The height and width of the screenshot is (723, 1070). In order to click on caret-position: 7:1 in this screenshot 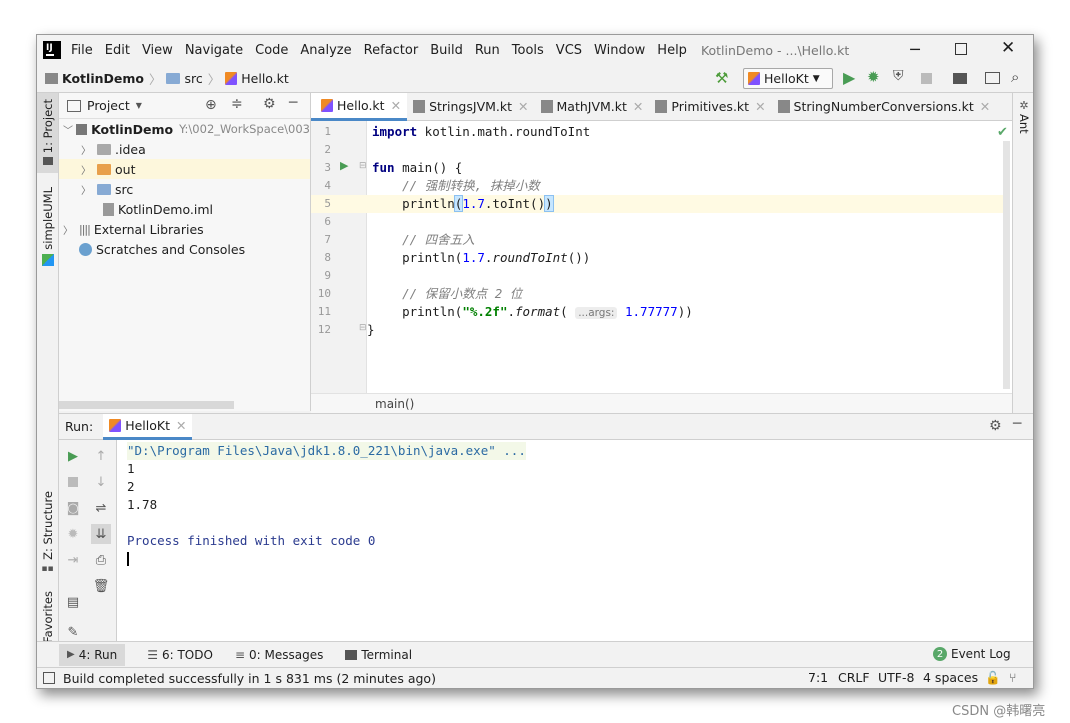, I will do `click(818, 677)`.